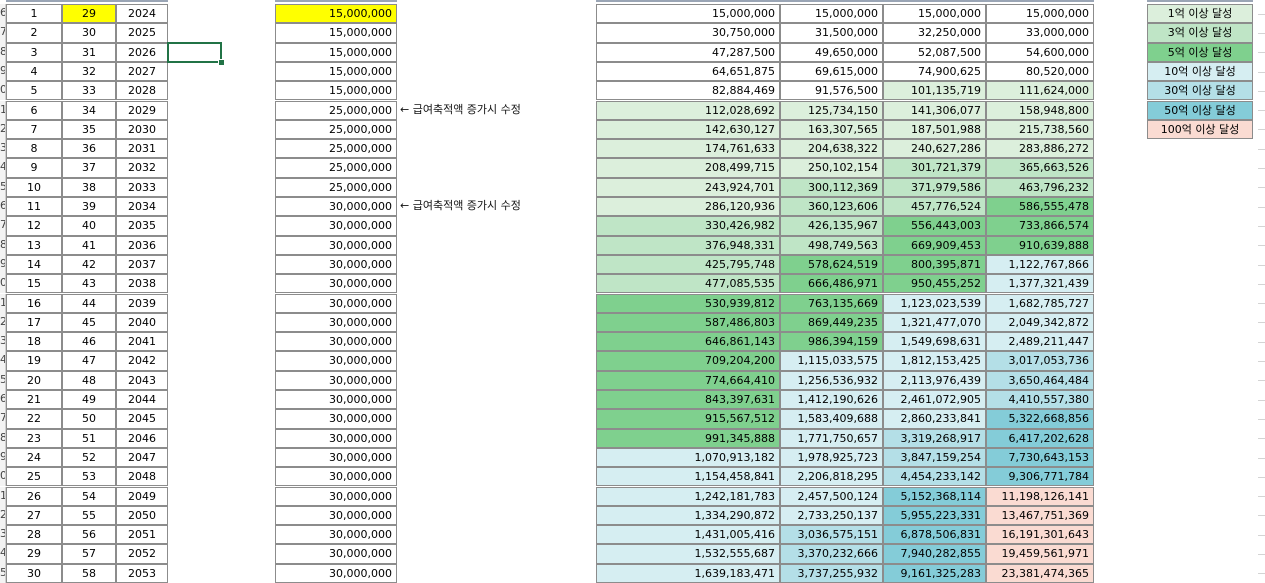  What do you see at coordinates (89, 342) in the screenshot?
I see `cell-age: 46` at bounding box center [89, 342].